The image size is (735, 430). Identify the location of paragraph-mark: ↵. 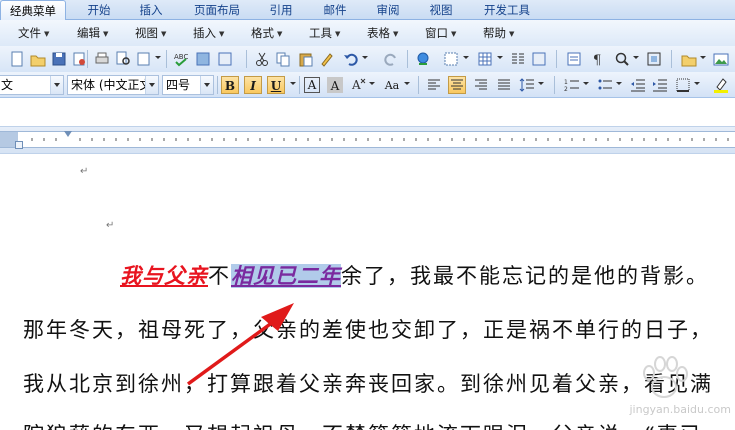
(110, 225).